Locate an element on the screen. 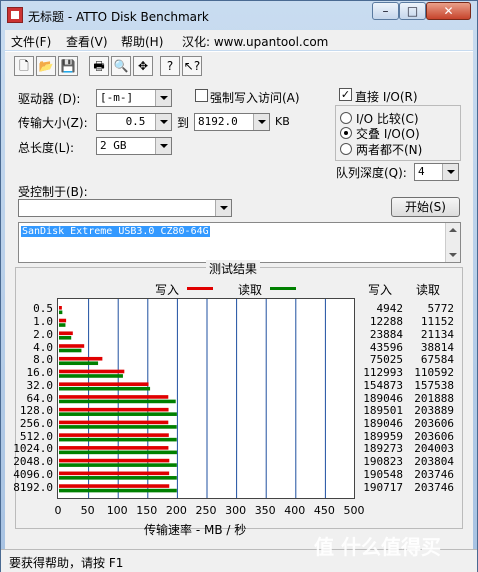  transfer-to-value: 8192.0 is located at coordinates (218, 121).